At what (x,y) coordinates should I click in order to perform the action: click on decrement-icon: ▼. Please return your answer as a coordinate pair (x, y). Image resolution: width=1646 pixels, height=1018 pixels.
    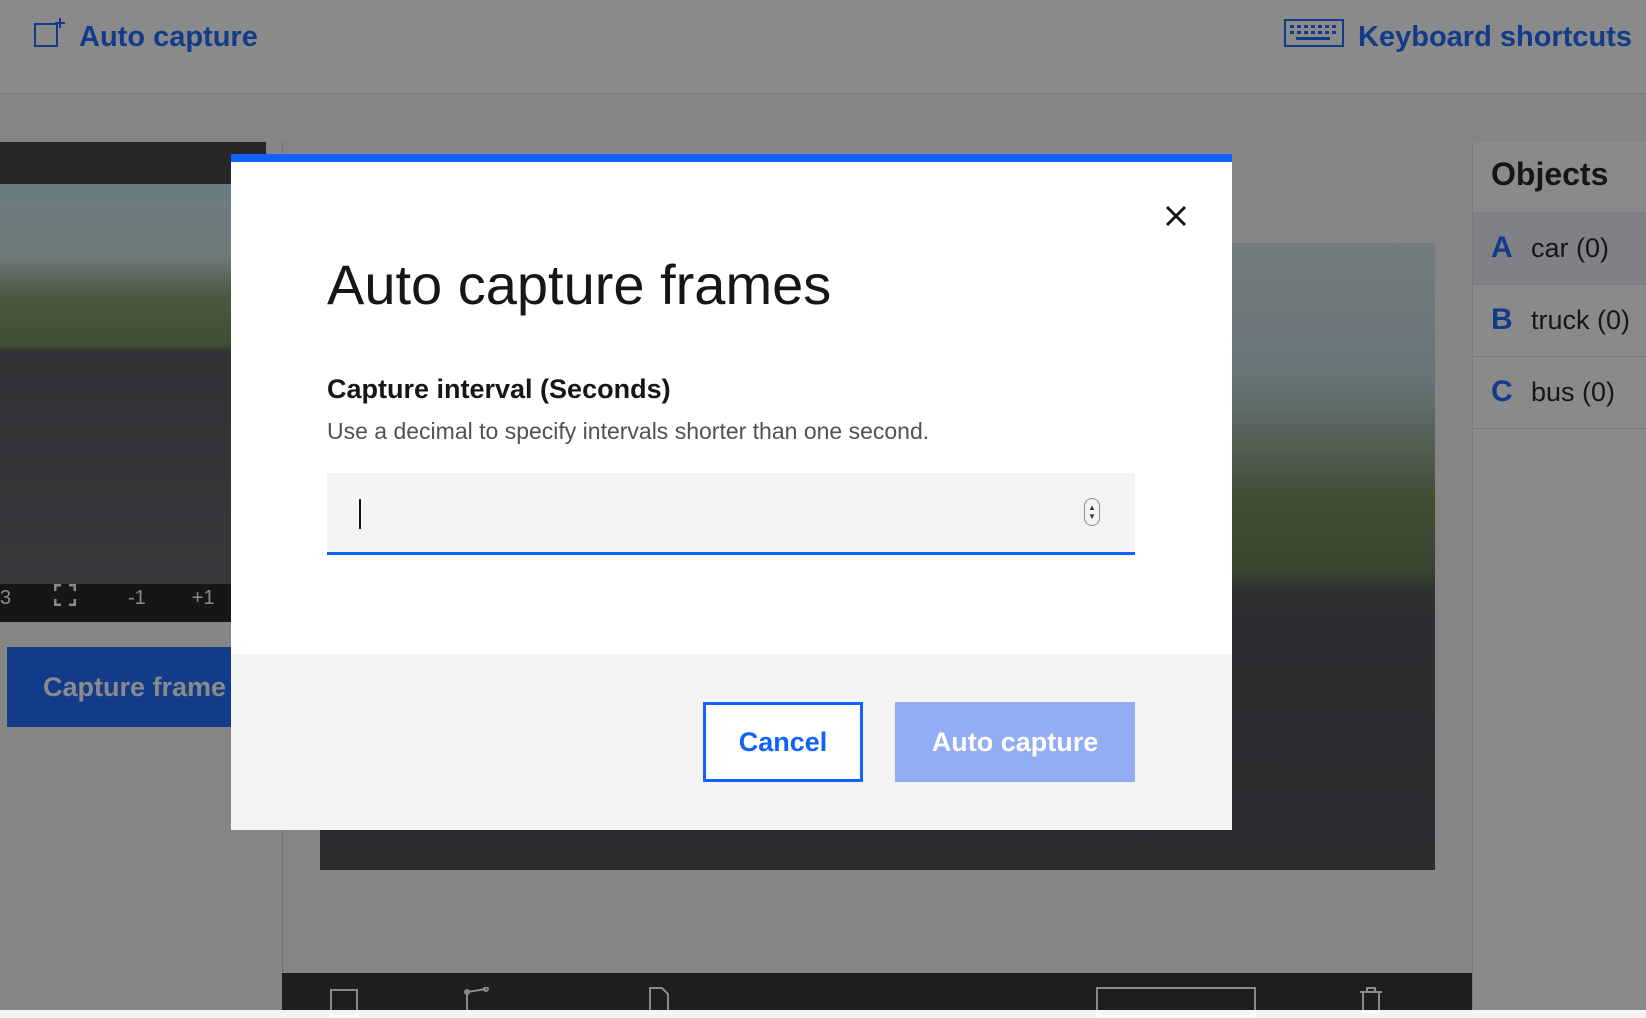
    Looking at the image, I should click on (1092, 516).